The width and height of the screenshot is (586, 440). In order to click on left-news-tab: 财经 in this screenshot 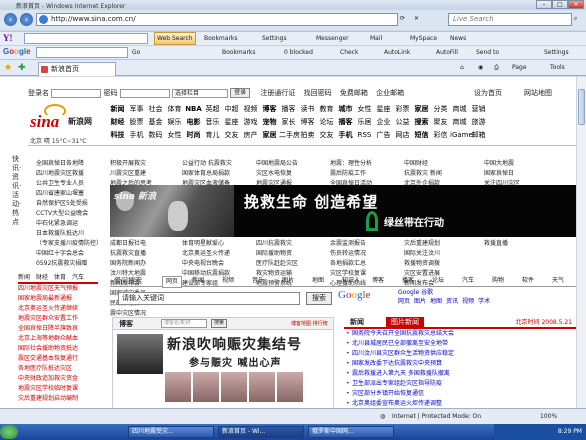, I will do `click(42, 278)`.